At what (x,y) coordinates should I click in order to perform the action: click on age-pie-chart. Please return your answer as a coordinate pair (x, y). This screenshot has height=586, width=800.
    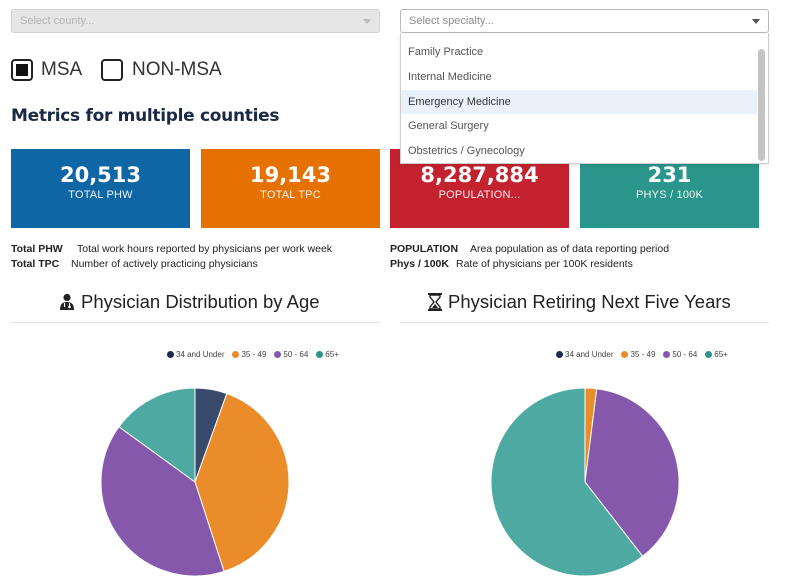
    Looking at the image, I should click on (195, 482).